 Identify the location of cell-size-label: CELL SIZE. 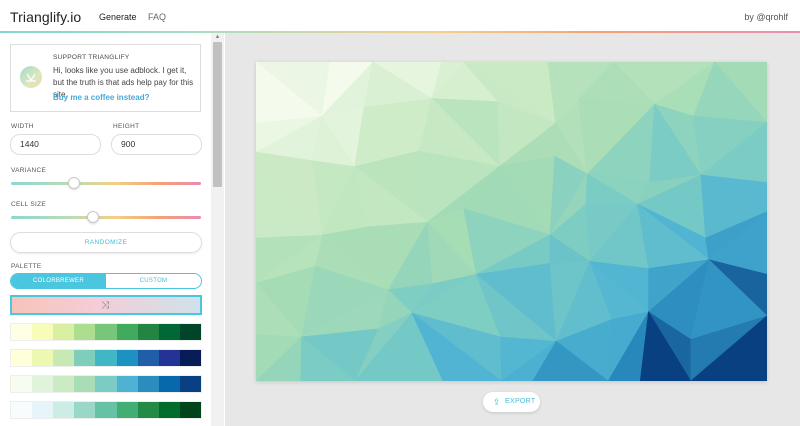
(28, 204).